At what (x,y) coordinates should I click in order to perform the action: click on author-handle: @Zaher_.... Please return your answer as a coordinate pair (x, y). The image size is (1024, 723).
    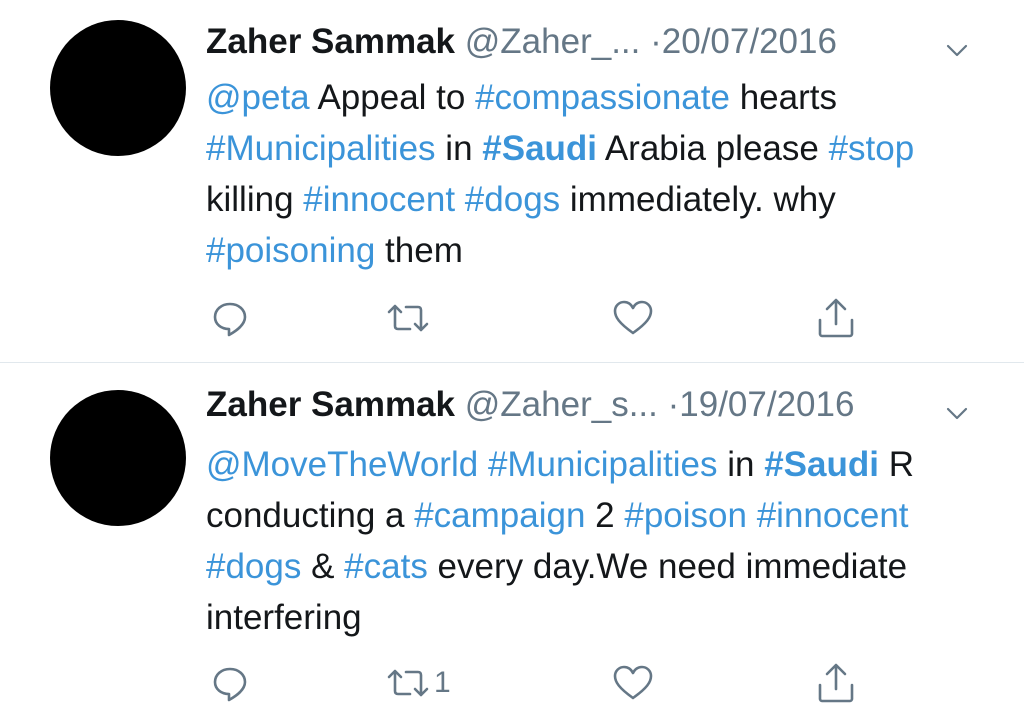
    Looking at the image, I should click on (553, 41).